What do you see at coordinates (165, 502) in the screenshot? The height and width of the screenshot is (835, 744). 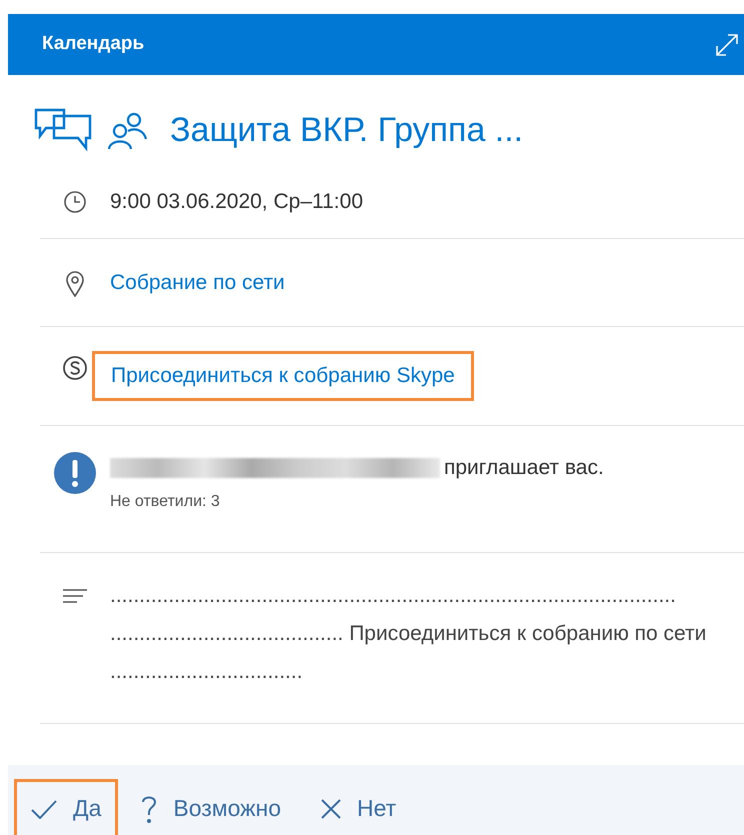 I see `response-count: Не ответили: 3` at bounding box center [165, 502].